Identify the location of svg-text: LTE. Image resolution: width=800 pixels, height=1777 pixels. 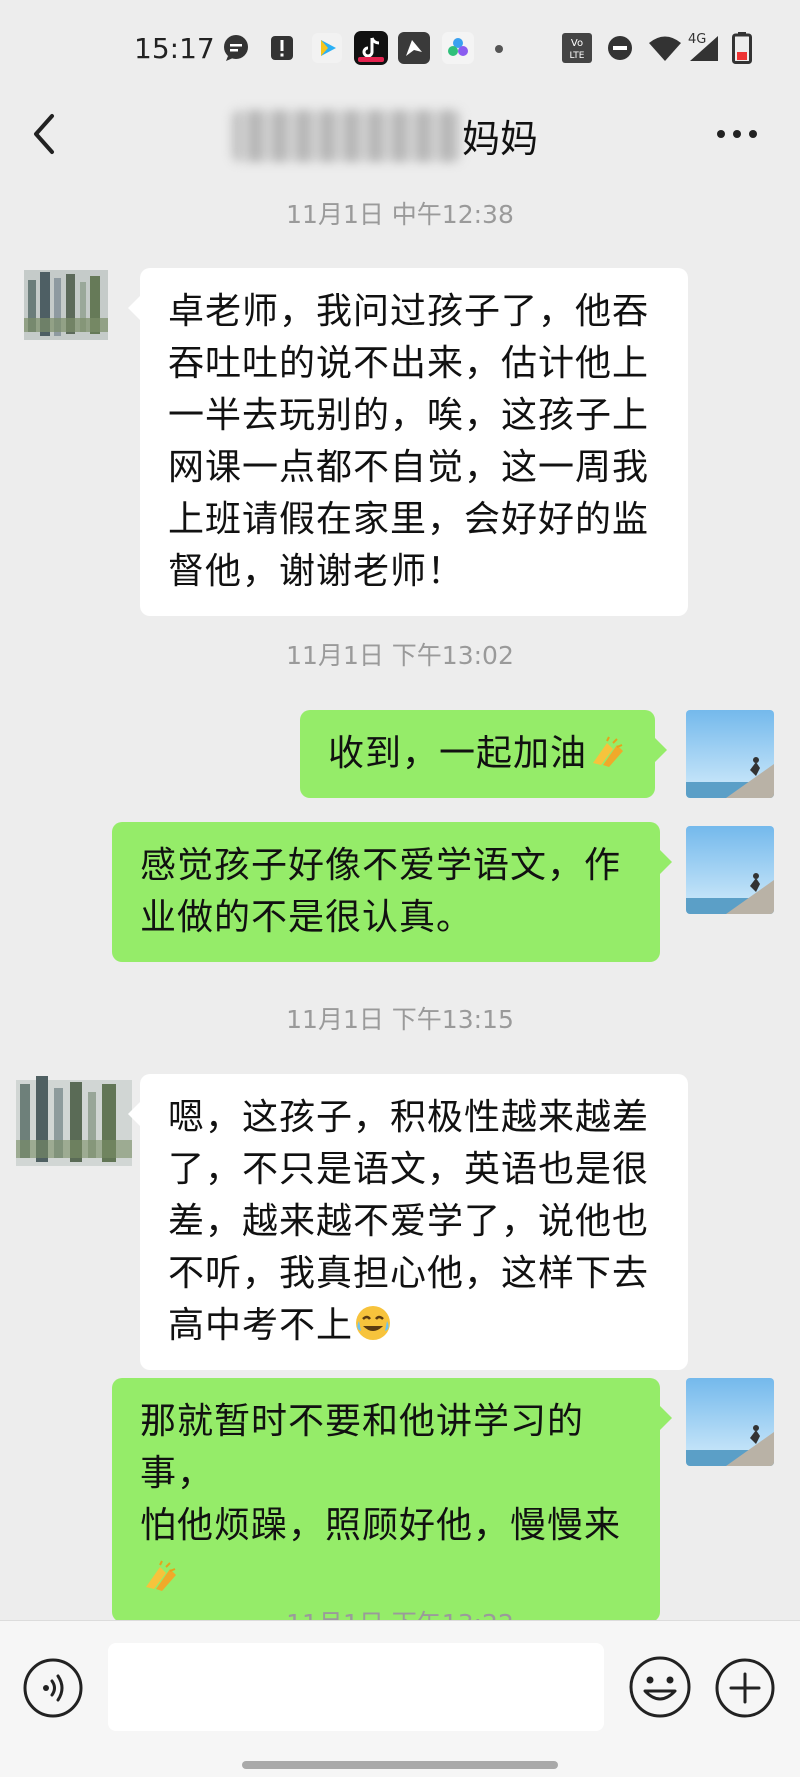
(577, 56).